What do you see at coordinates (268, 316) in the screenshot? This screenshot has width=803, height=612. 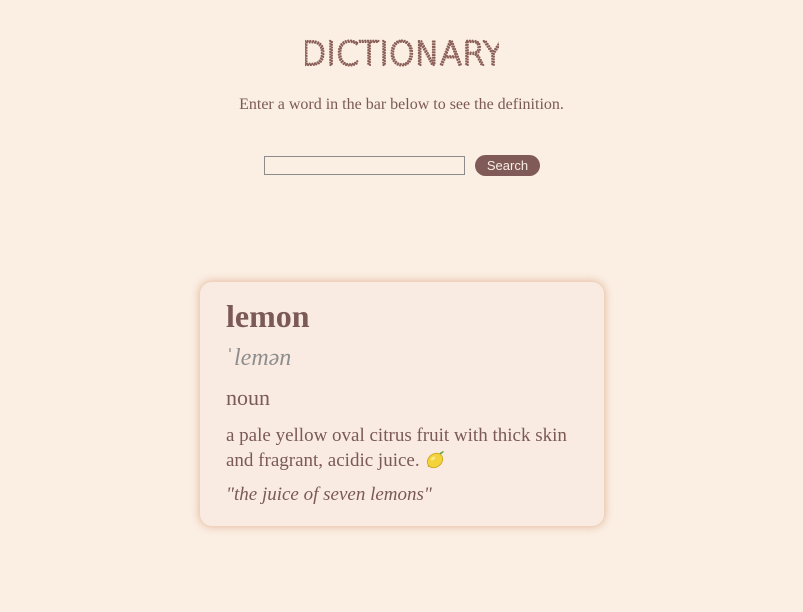 I see `word-heading: lemon` at bounding box center [268, 316].